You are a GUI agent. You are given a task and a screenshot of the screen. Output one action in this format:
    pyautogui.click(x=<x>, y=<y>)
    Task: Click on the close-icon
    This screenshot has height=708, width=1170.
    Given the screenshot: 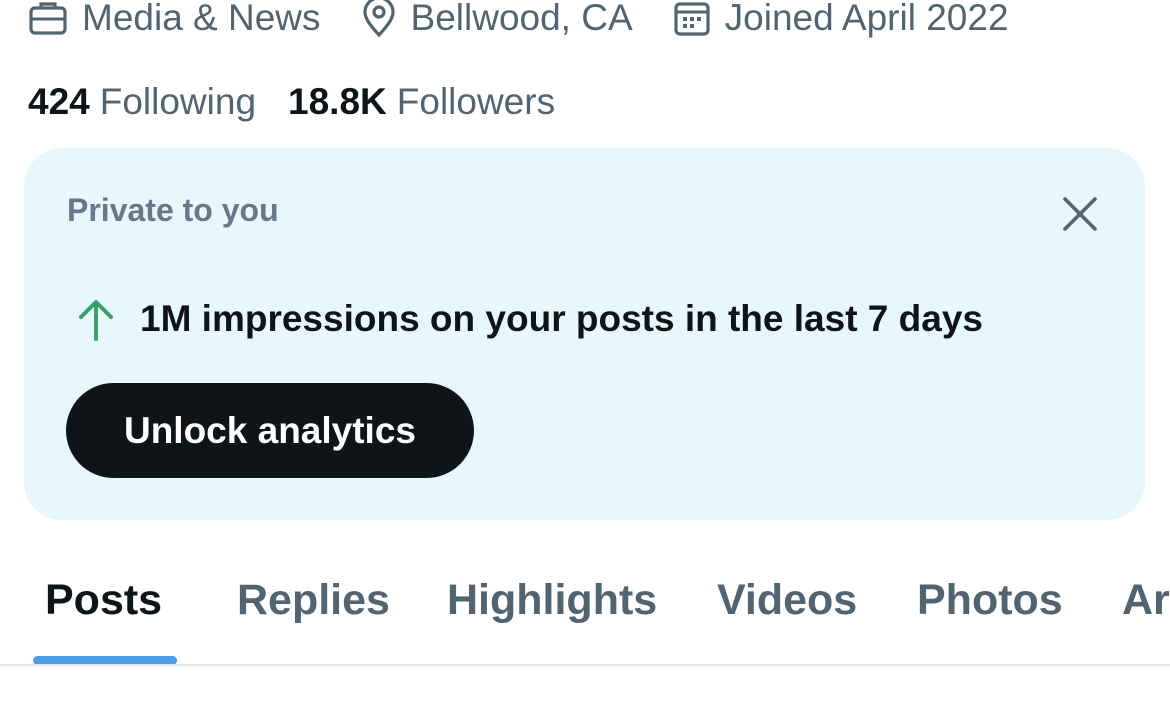 What is the action you would take?
    pyautogui.click(x=1080, y=214)
    